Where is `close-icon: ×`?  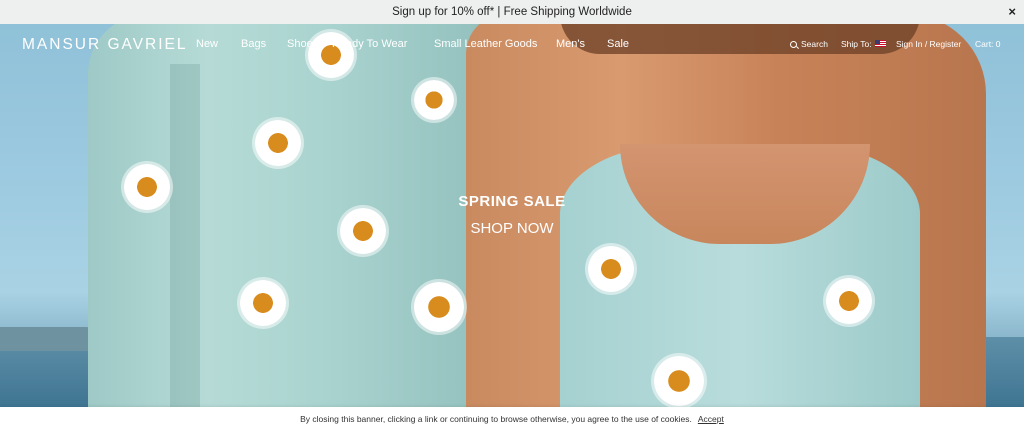 close-icon: × is located at coordinates (1012, 12).